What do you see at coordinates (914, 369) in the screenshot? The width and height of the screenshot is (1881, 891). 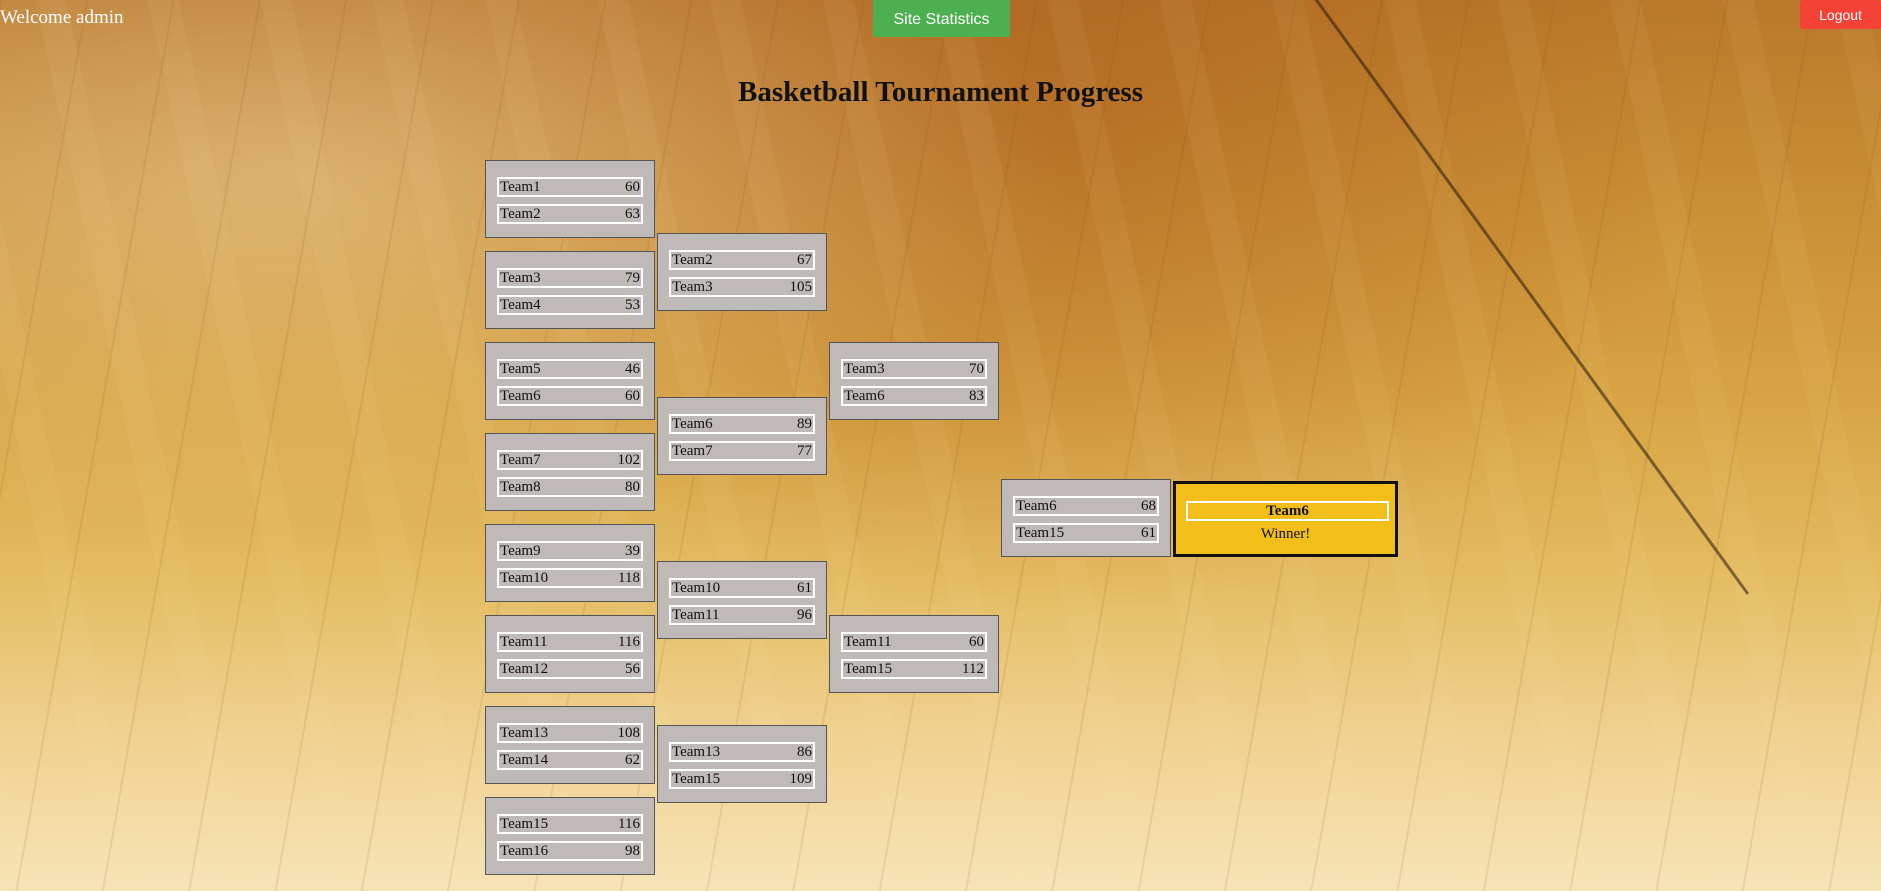 I see `team-row: Team3 70` at bounding box center [914, 369].